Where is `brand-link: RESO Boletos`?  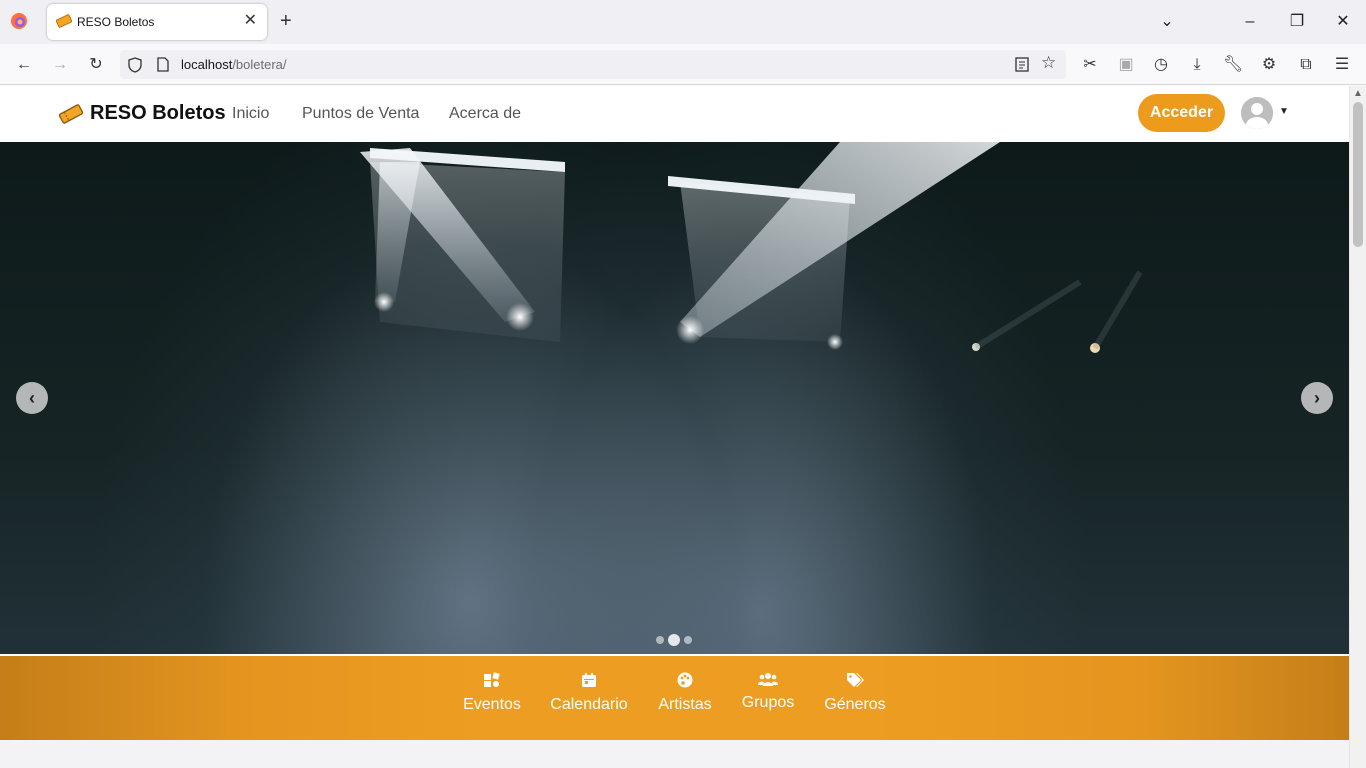 brand-link: RESO Boletos is located at coordinates (142, 113).